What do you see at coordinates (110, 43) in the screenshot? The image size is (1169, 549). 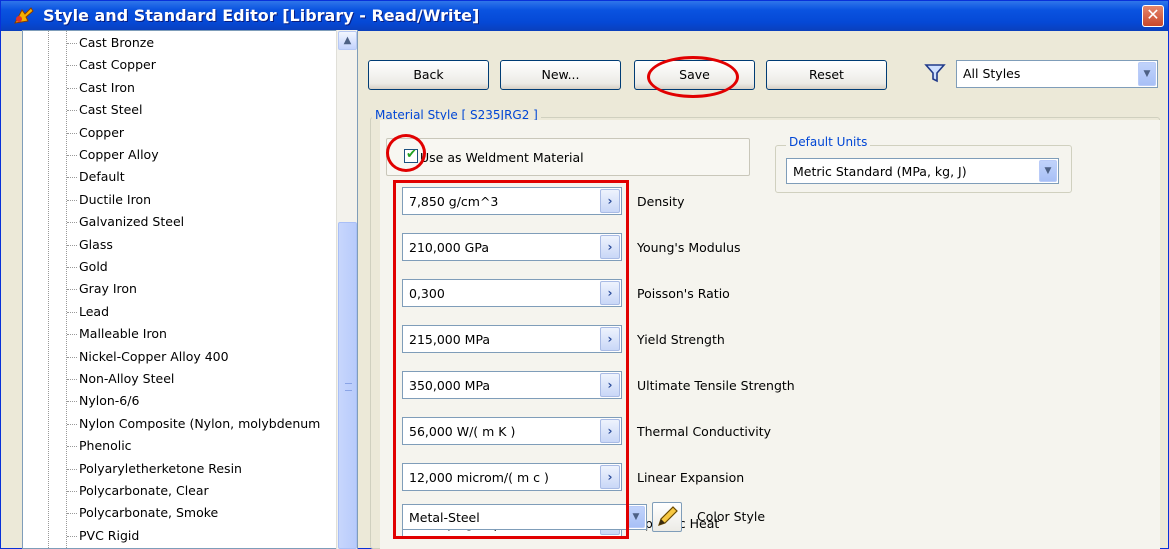 I see `tree-item: Cast Bronze` at bounding box center [110, 43].